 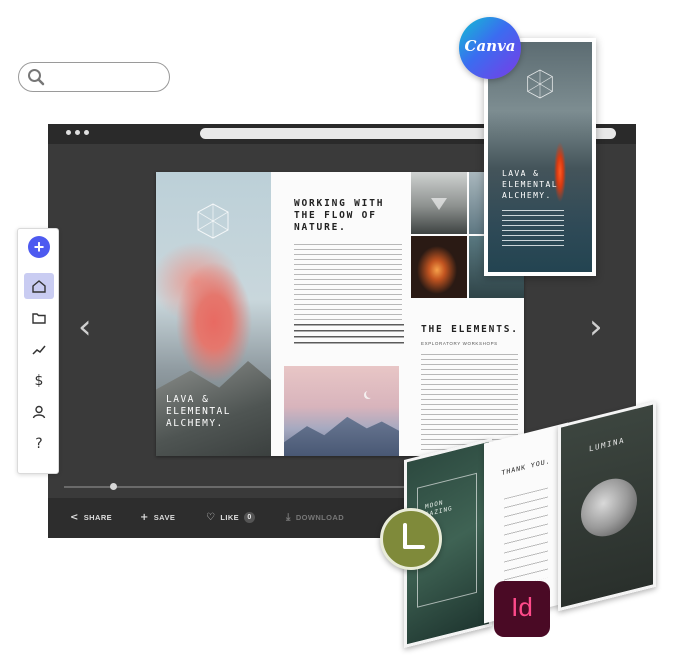 I want to click on section-title: THE ELEMENTS., so click(x=470, y=329).